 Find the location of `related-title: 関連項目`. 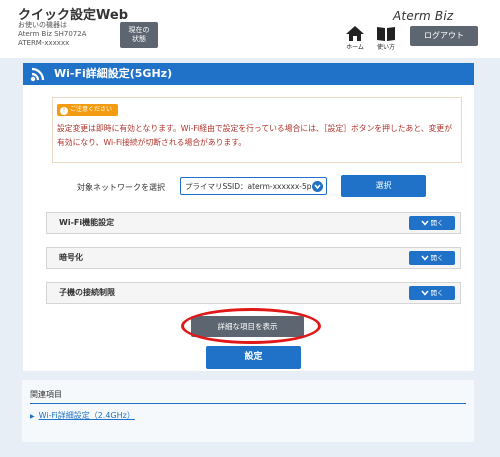

related-title: 関連項目 is located at coordinates (46, 394).